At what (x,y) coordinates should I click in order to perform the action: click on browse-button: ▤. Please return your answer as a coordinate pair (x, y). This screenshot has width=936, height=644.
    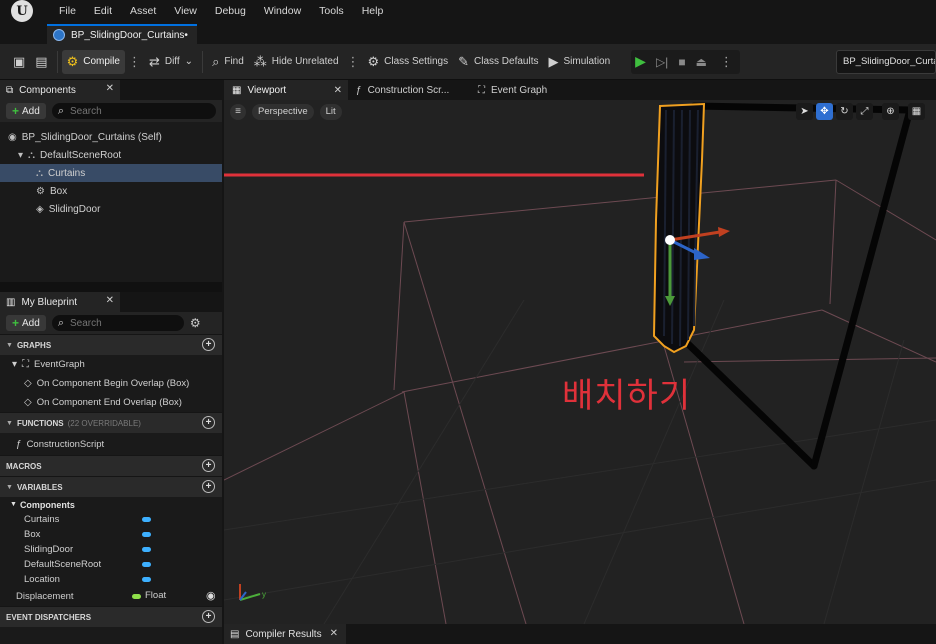
    Looking at the image, I should click on (41, 62).